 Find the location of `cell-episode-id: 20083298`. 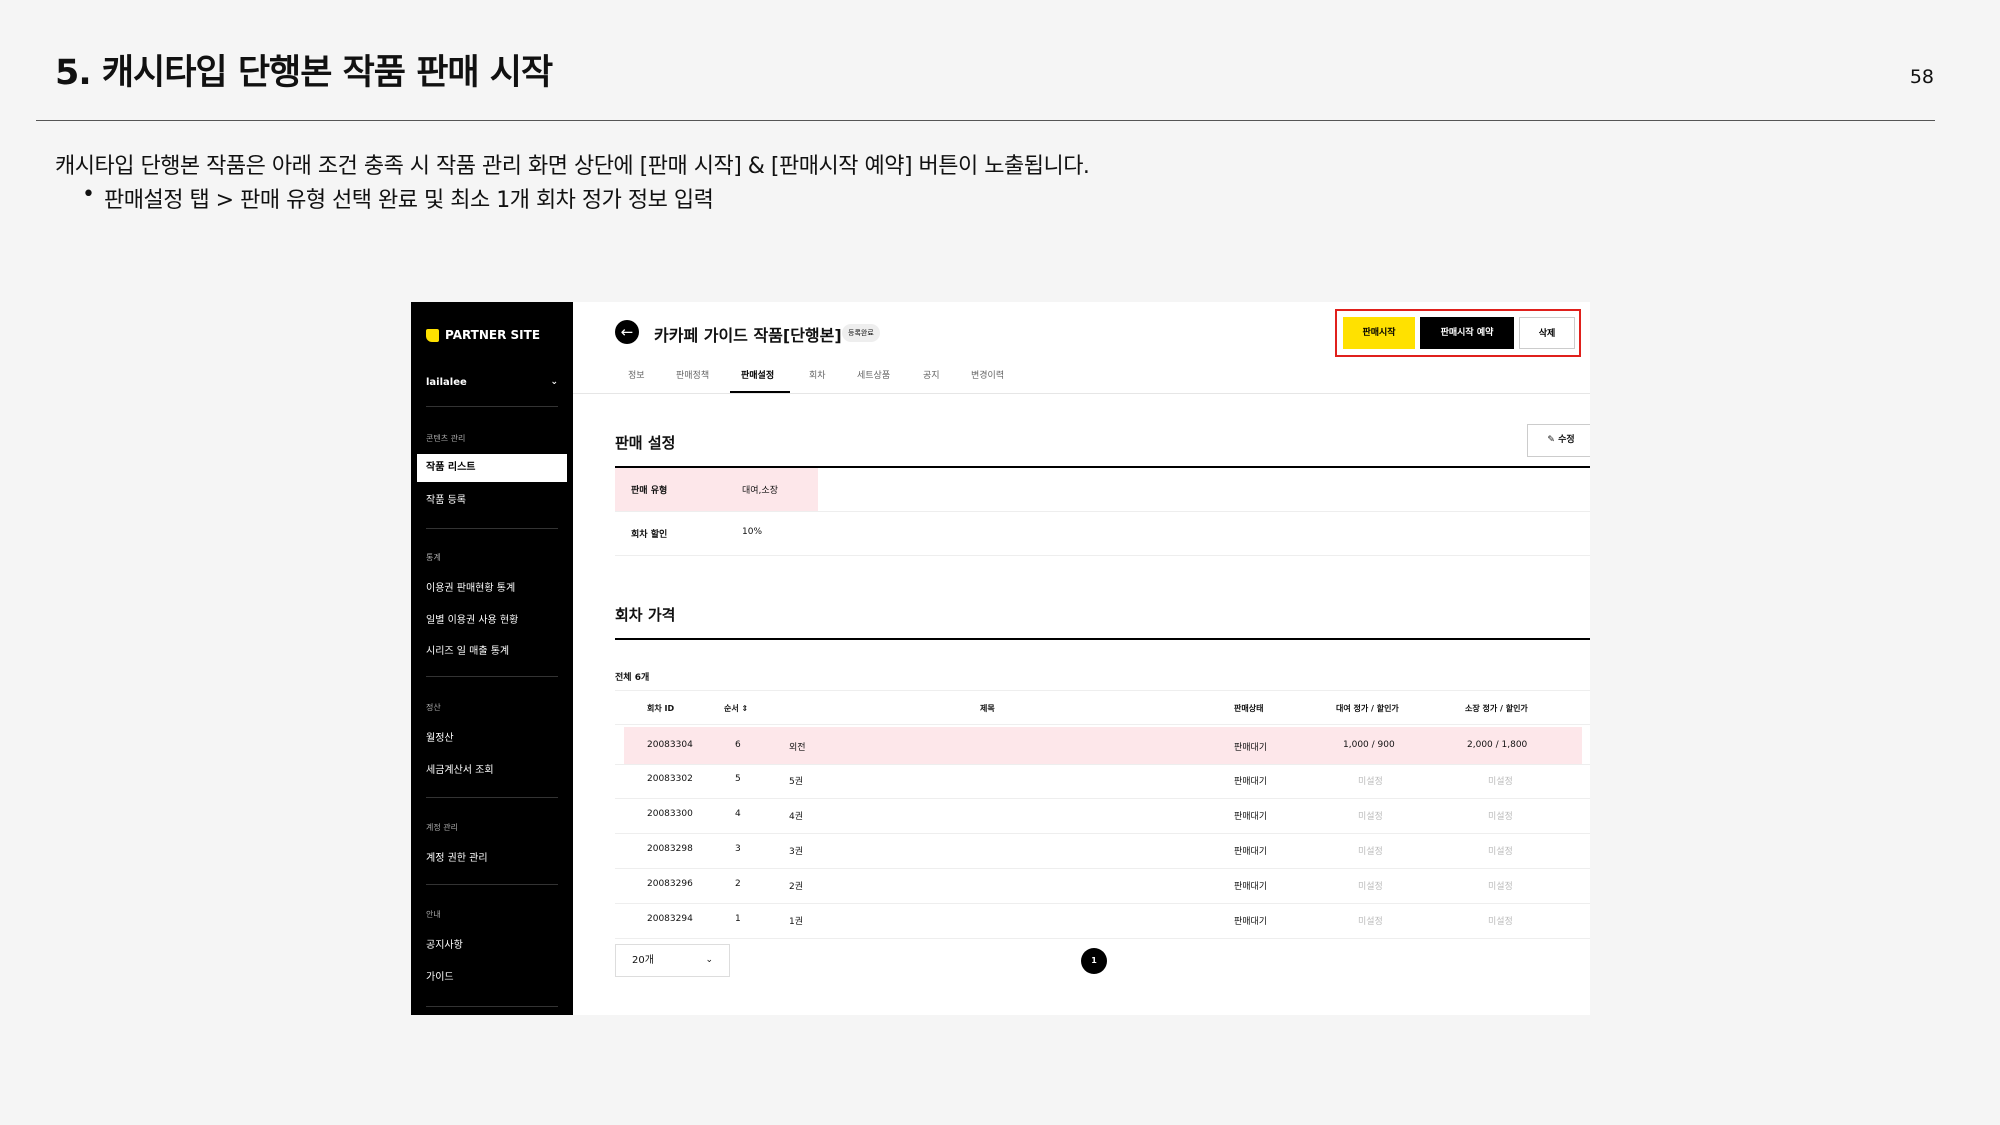

cell-episode-id: 20083298 is located at coordinates (670, 849).